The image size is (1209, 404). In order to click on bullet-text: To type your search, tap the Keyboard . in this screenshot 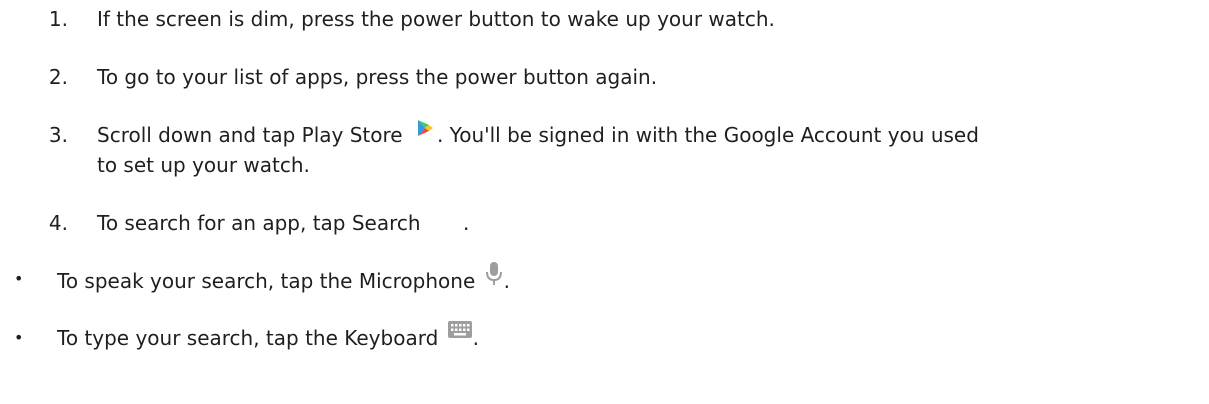, I will do `click(268, 336)`.